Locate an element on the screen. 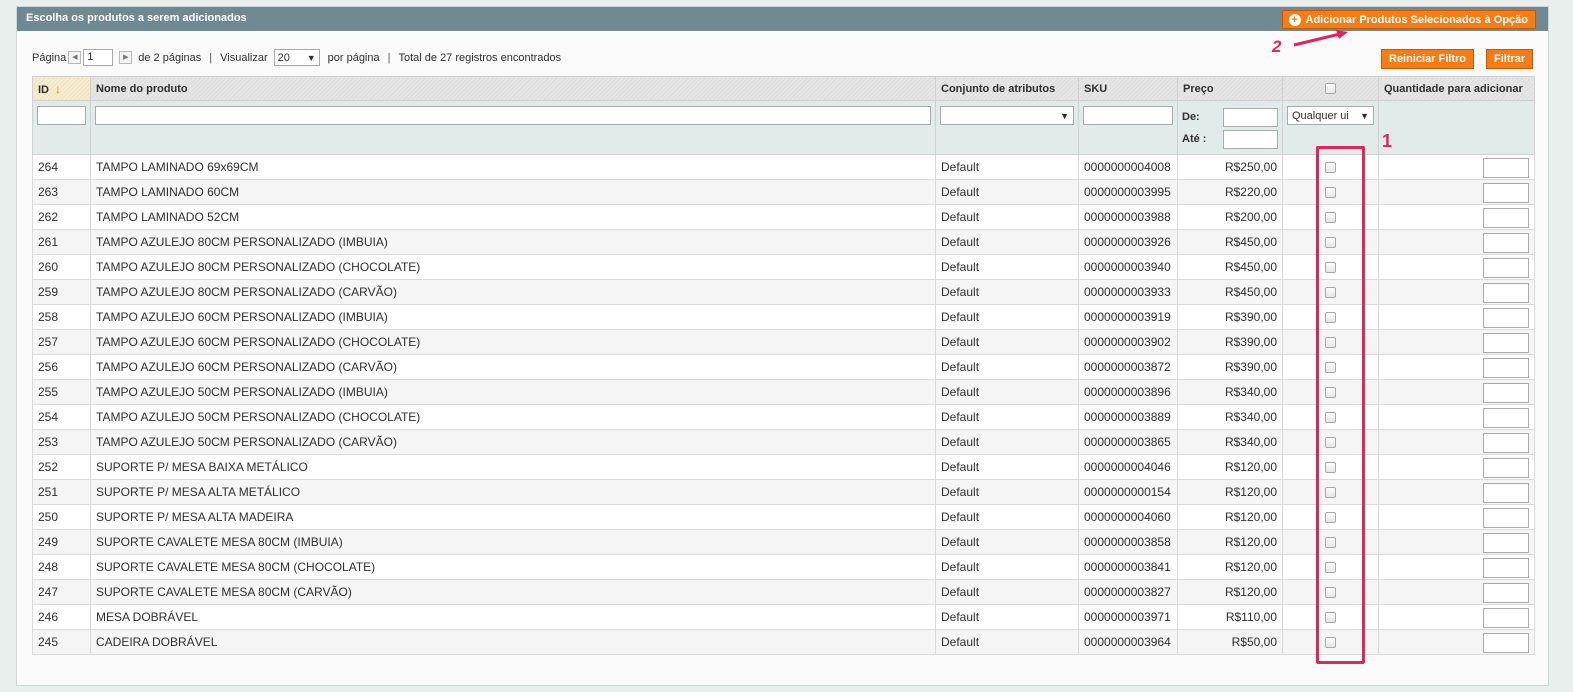  cell-price: R$340,00 is located at coordinates (1230, 417).